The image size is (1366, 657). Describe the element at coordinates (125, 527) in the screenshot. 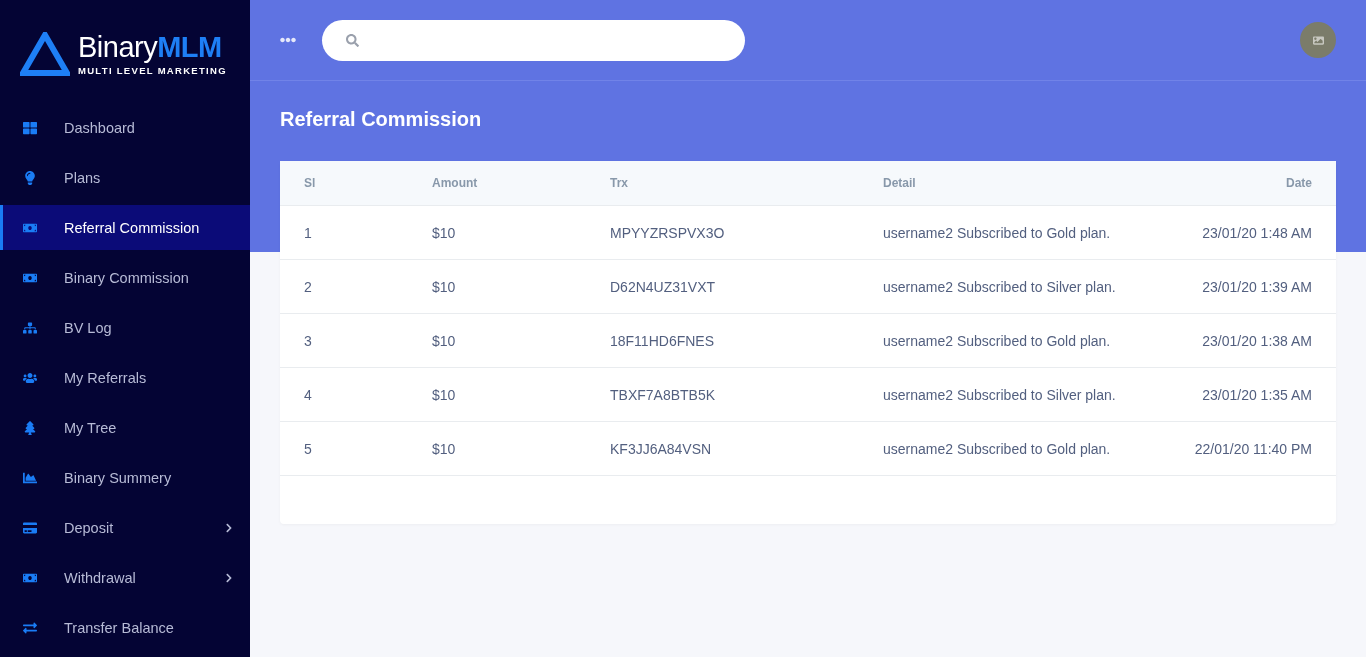

I see `sidebar-item: Deposit` at that location.